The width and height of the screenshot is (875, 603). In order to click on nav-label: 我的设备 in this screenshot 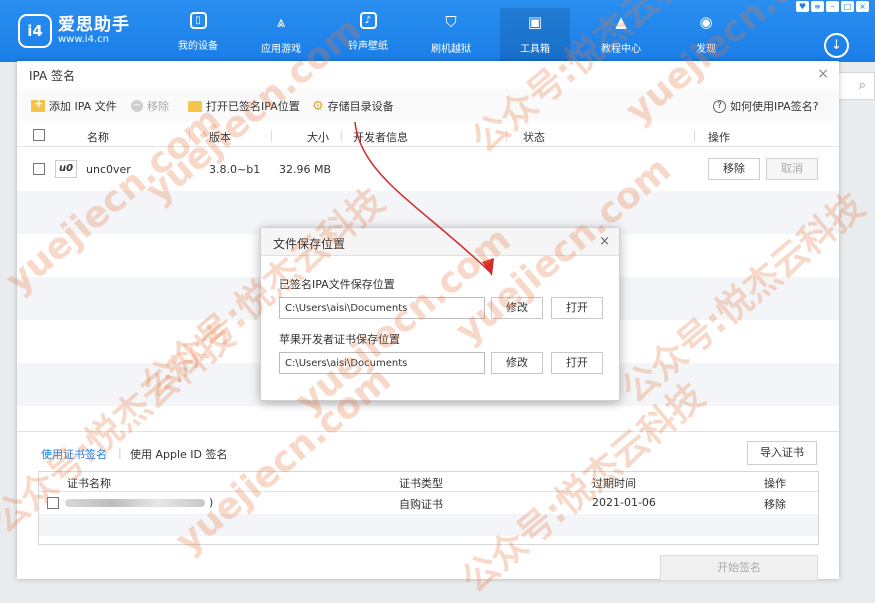, I will do `click(198, 46)`.